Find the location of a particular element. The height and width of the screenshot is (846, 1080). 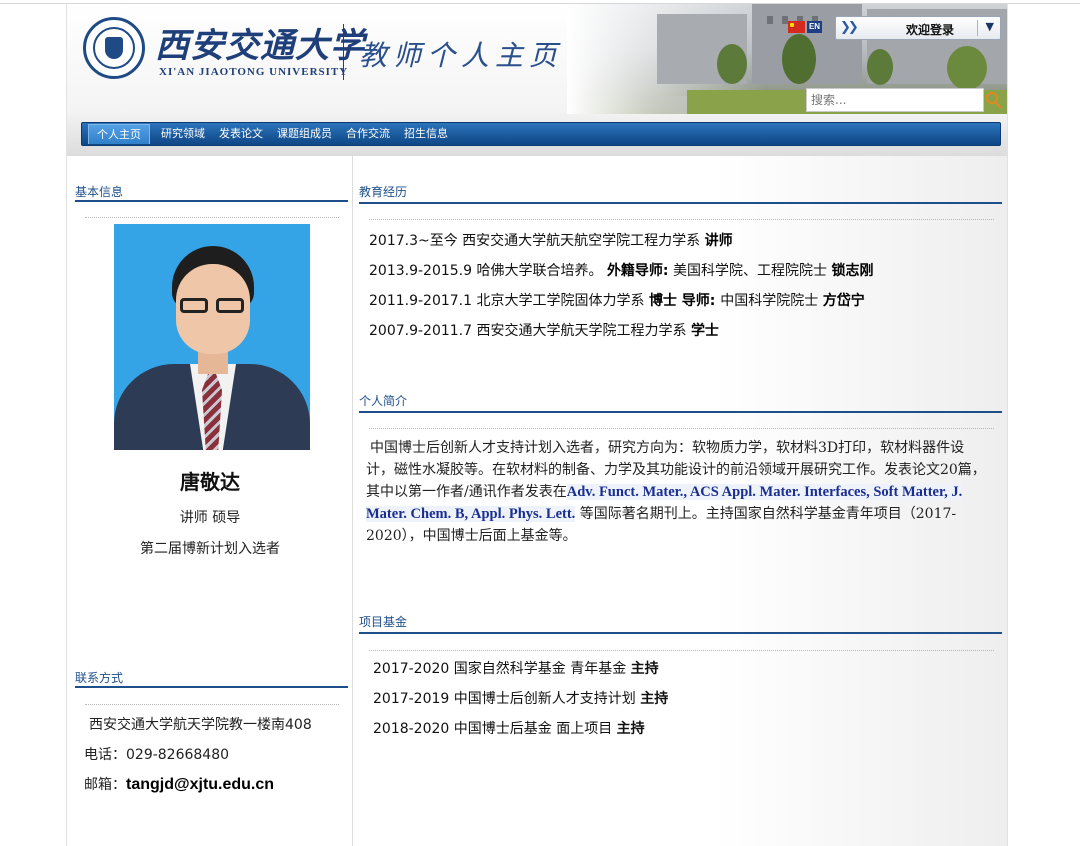

nav-item-cooperation: 合作交流 is located at coordinates (368, 134).